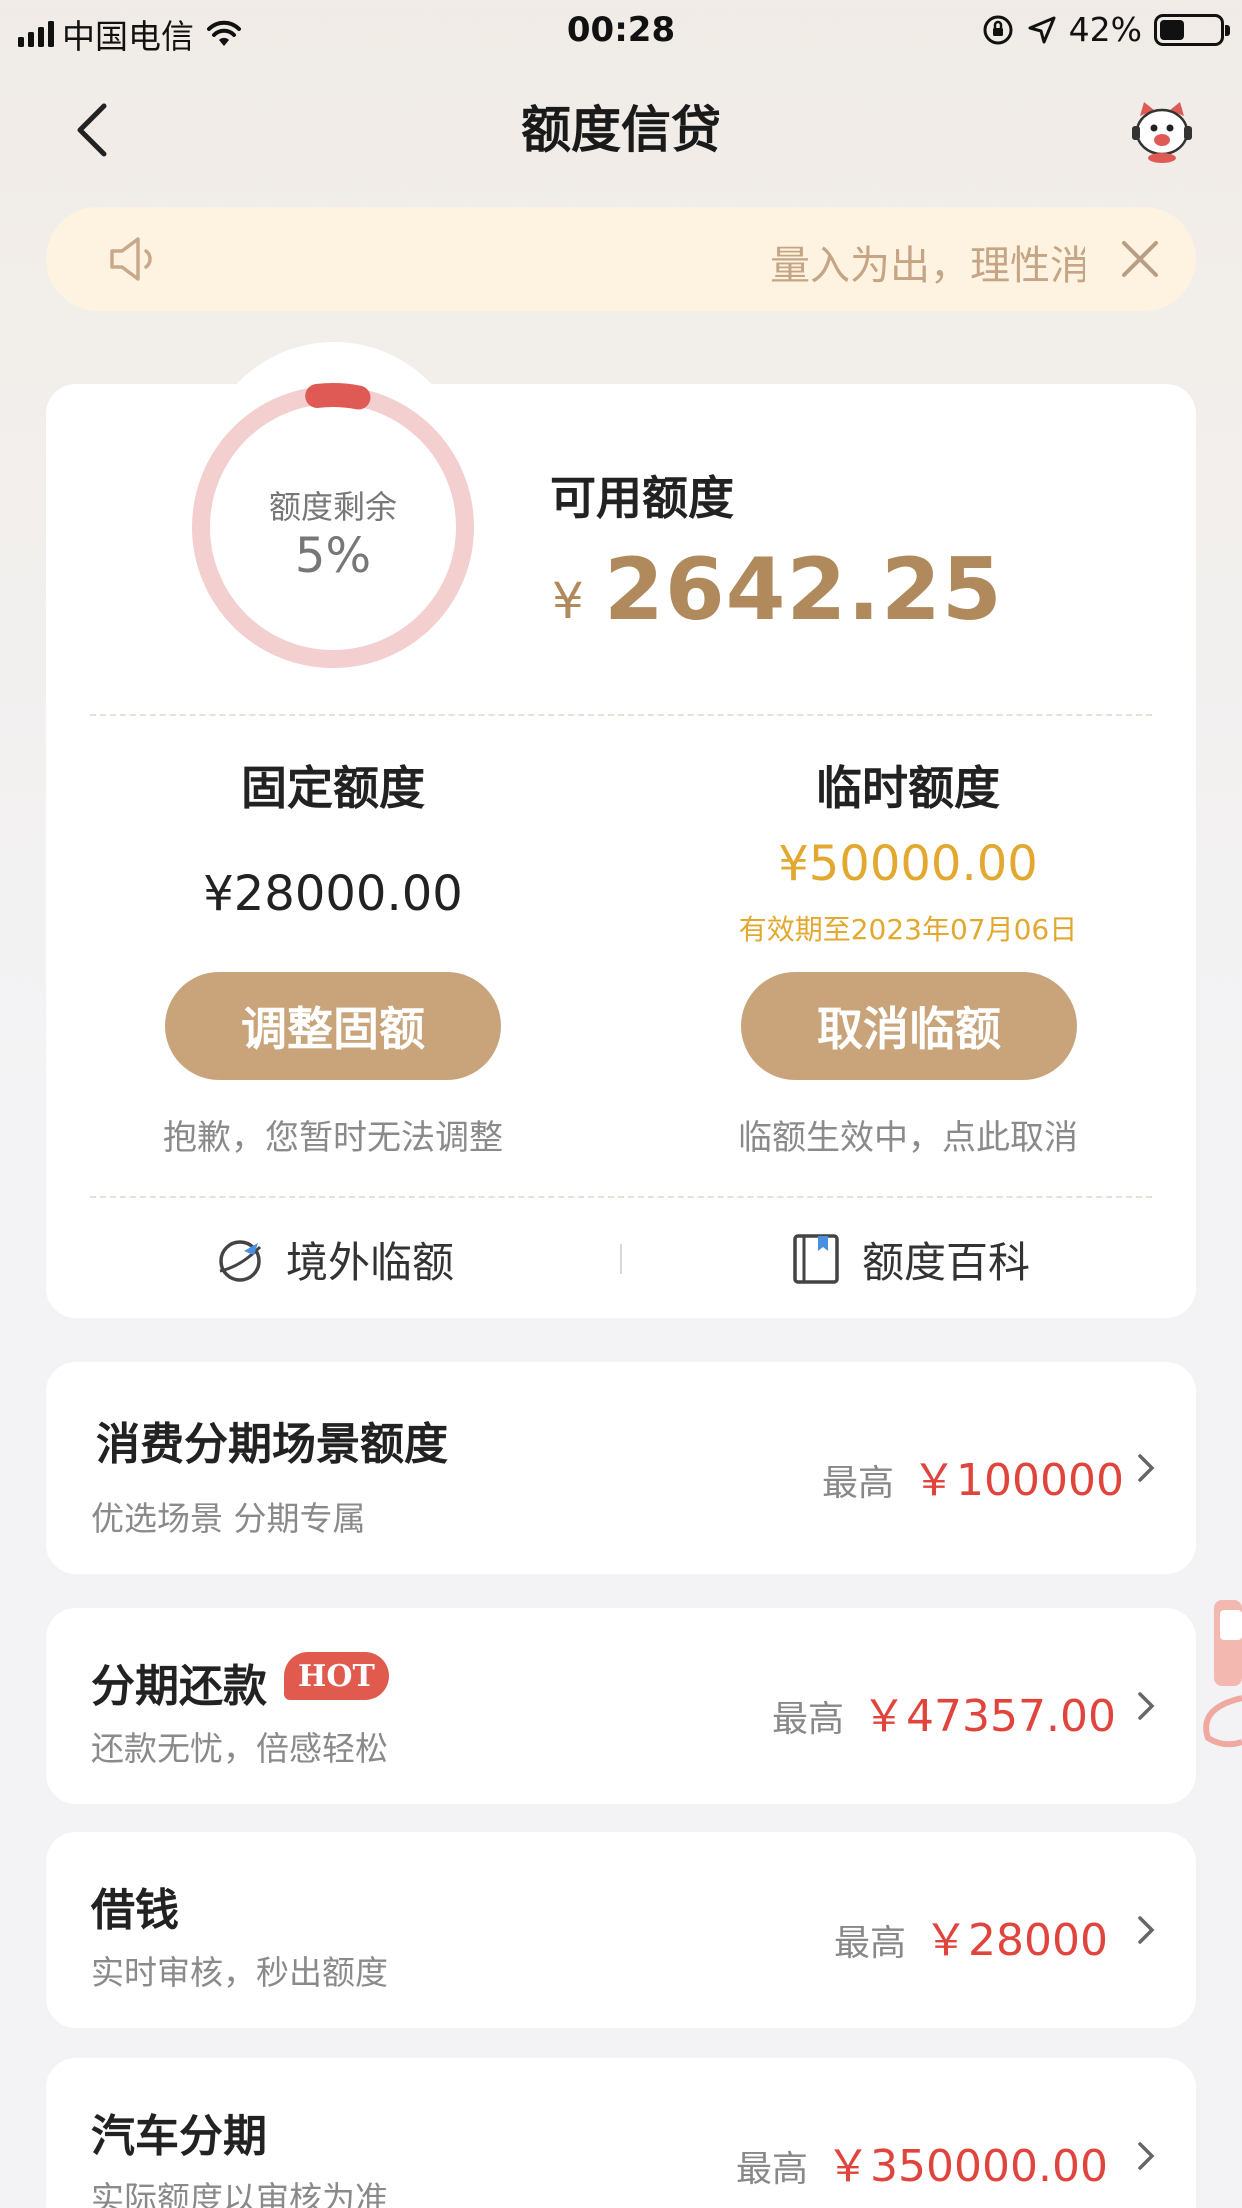 The image size is (1242, 2208). What do you see at coordinates (908, 929) in the screenshot?
I see `temp-credit-expiry: 有效期至2023年07月06日` at bounding box center [908, 929].